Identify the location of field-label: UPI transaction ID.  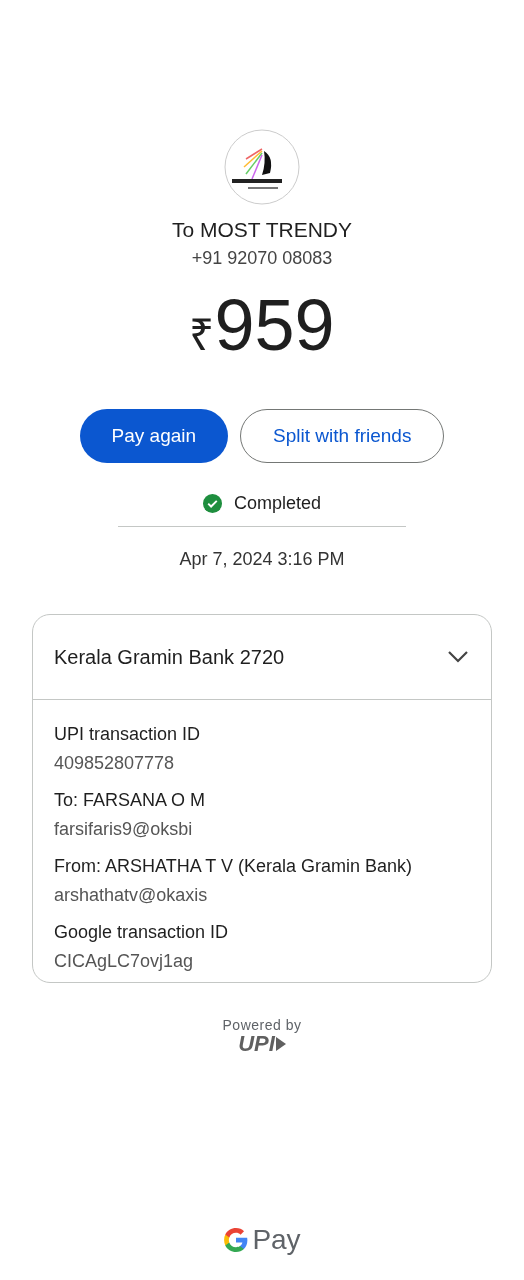
(128, 734).